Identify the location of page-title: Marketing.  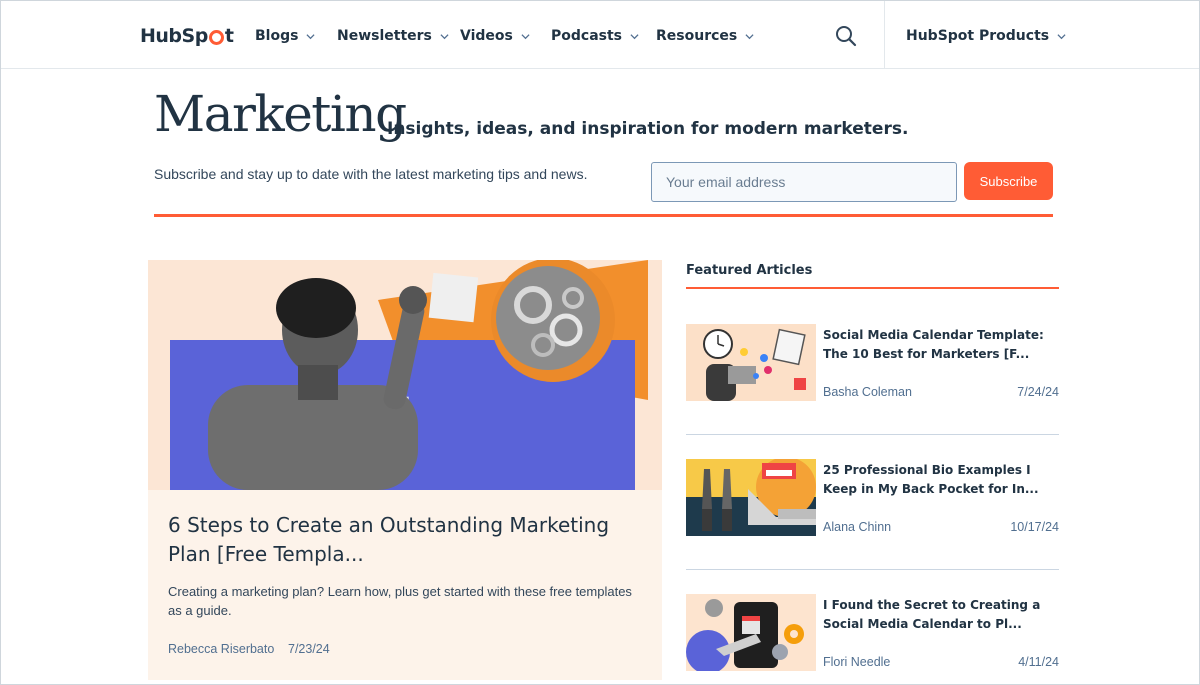
(280, 114).